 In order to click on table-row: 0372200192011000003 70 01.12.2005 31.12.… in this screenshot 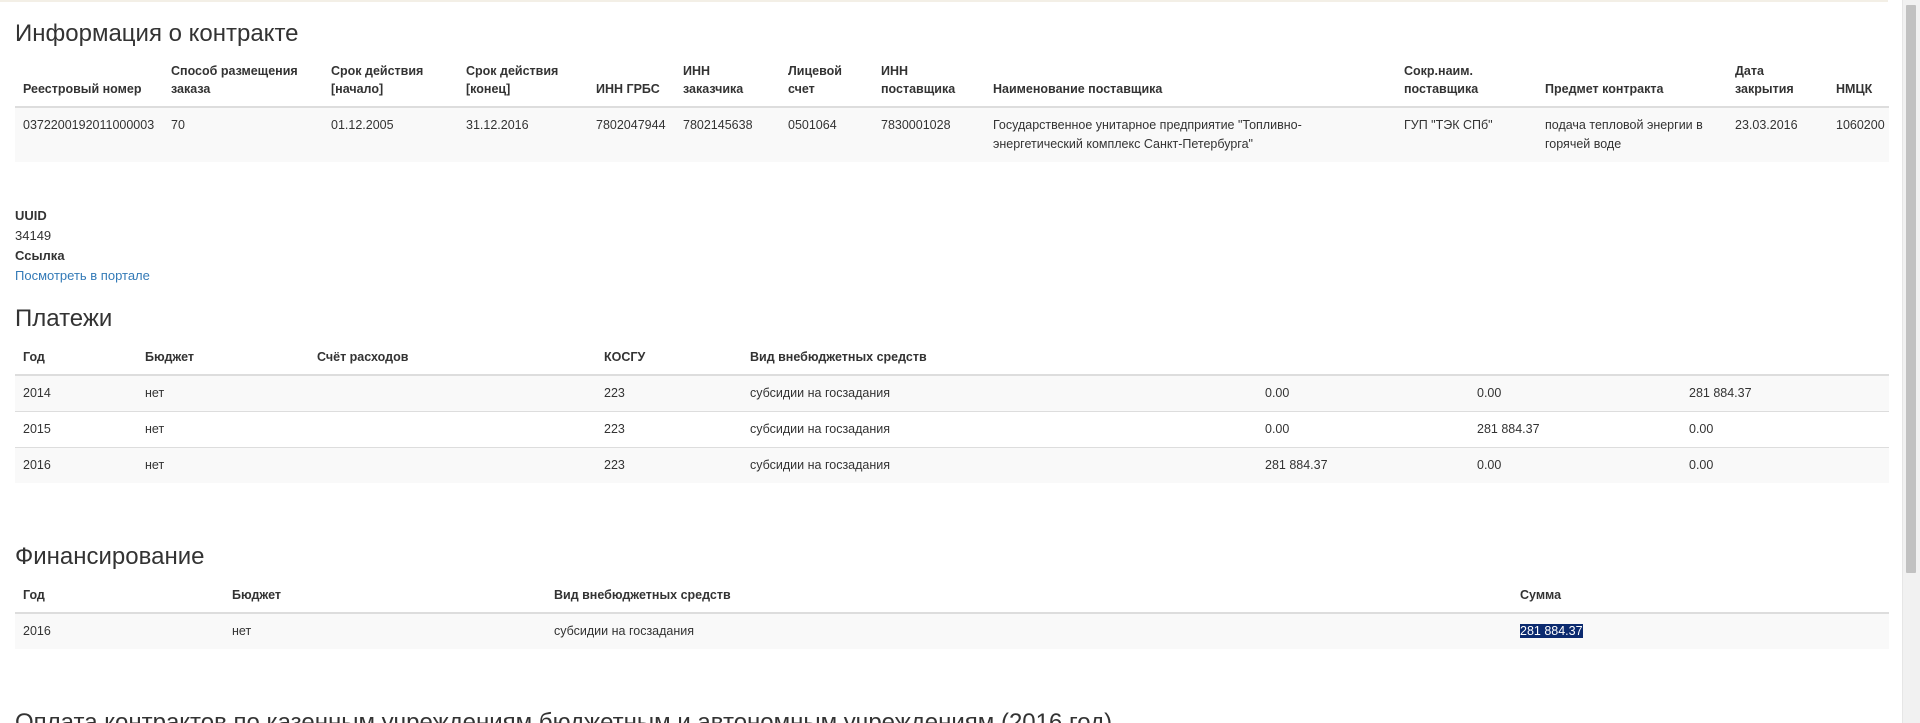, I will do `click(952, 134)`.